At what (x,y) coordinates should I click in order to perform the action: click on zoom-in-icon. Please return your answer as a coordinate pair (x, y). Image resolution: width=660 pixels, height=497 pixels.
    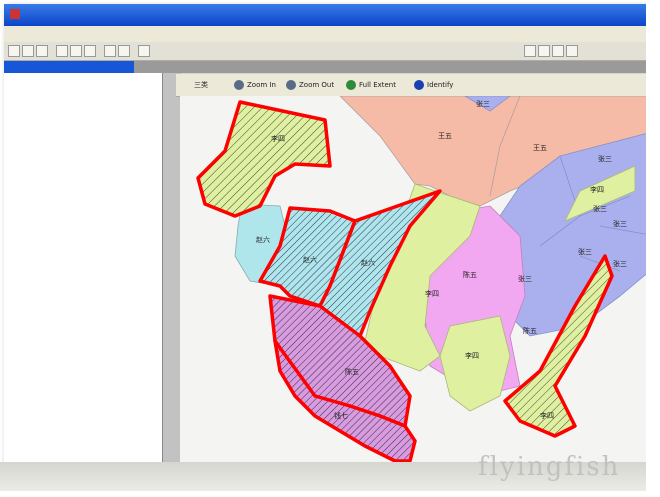
    Looking at the image, I should click on (239, 85).